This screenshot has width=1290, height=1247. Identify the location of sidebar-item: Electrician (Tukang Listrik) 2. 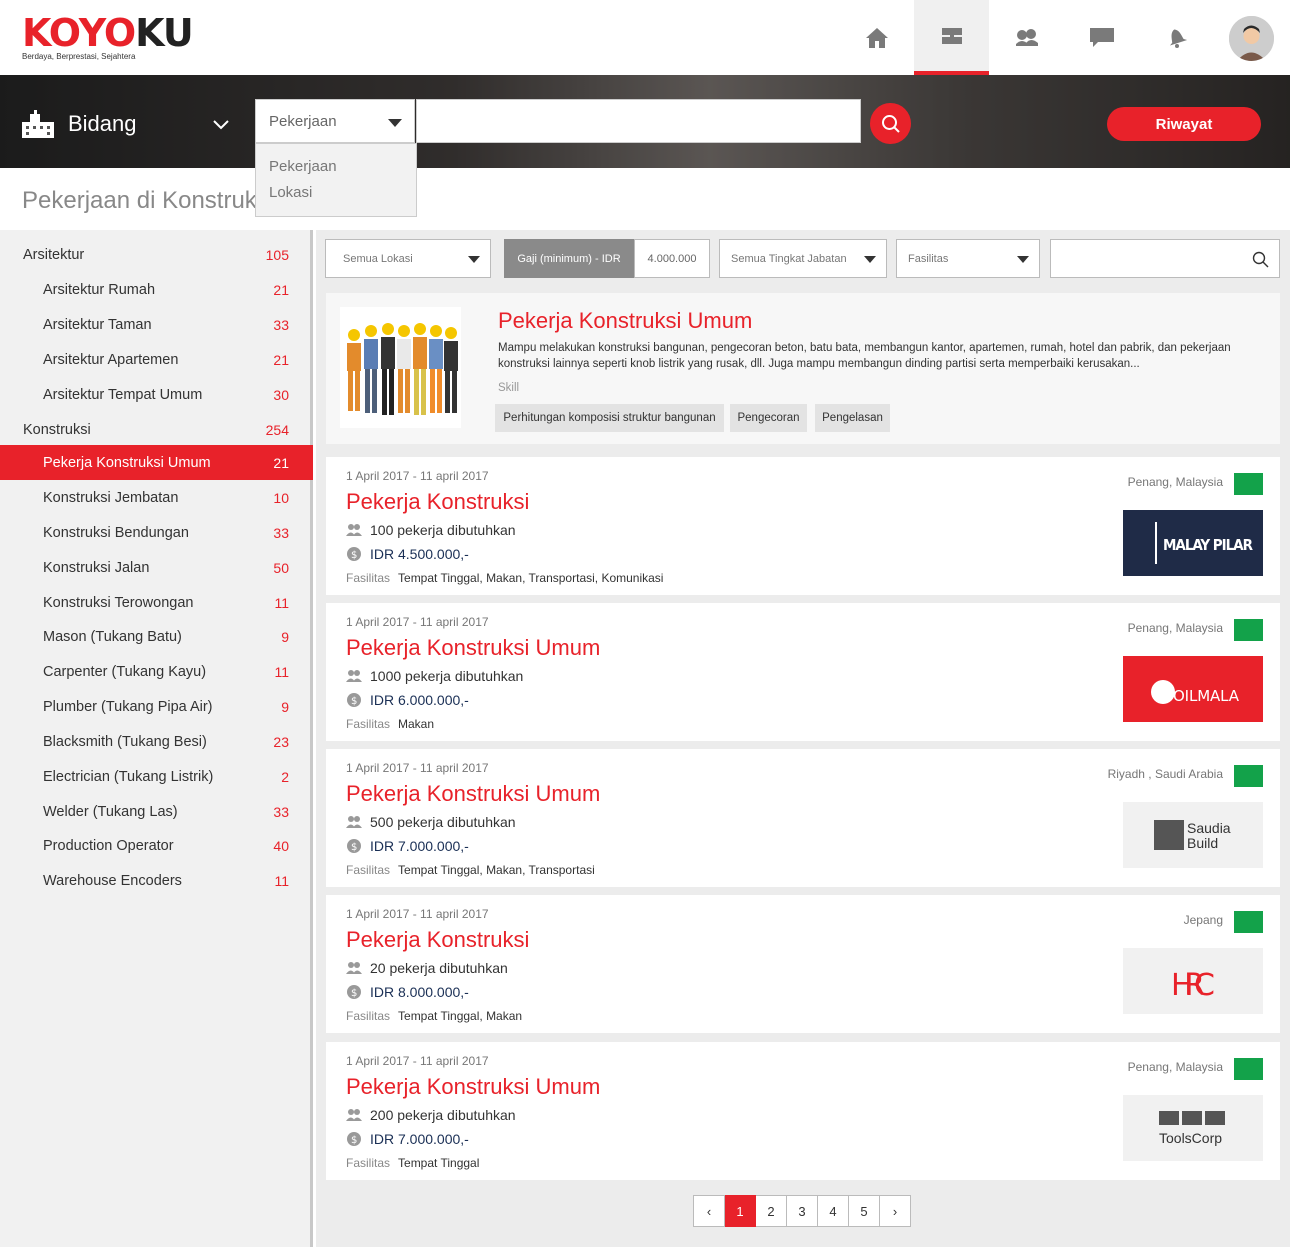
(156, 776).